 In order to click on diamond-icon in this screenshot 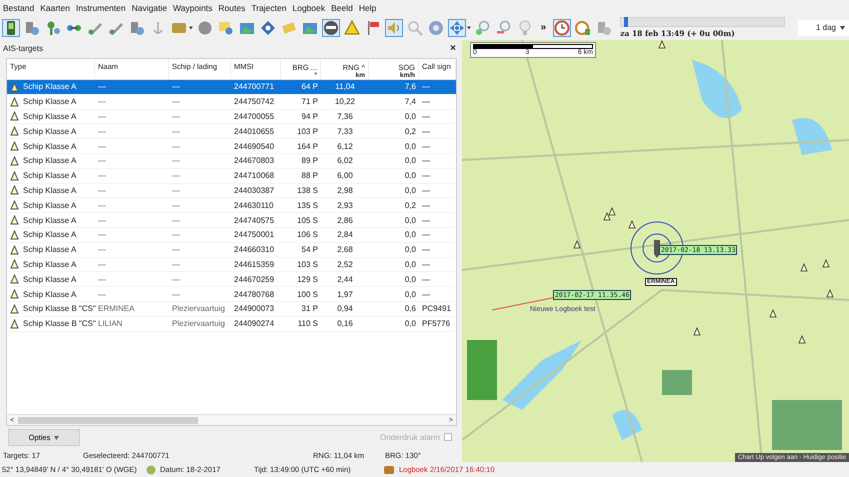, I will do `click(267, 27)`.